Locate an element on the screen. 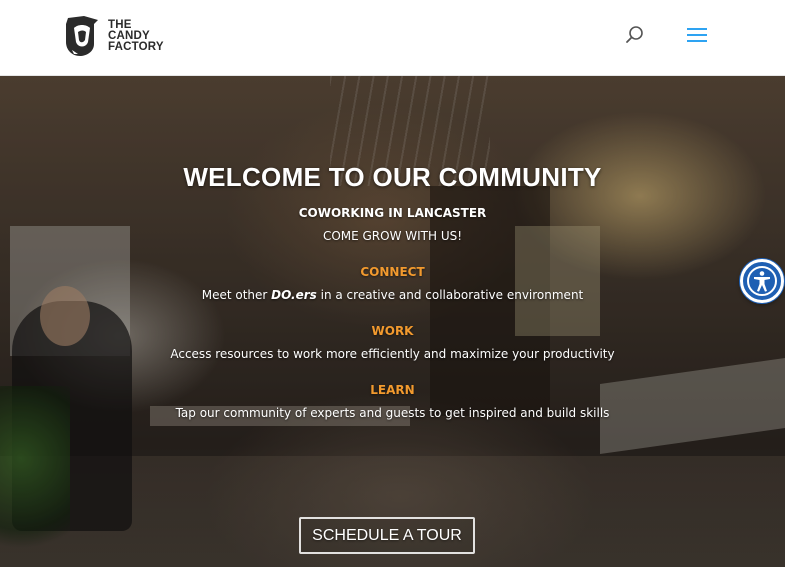  connect-body-emphasis: DO.ers is located at coordinates (294, 295).